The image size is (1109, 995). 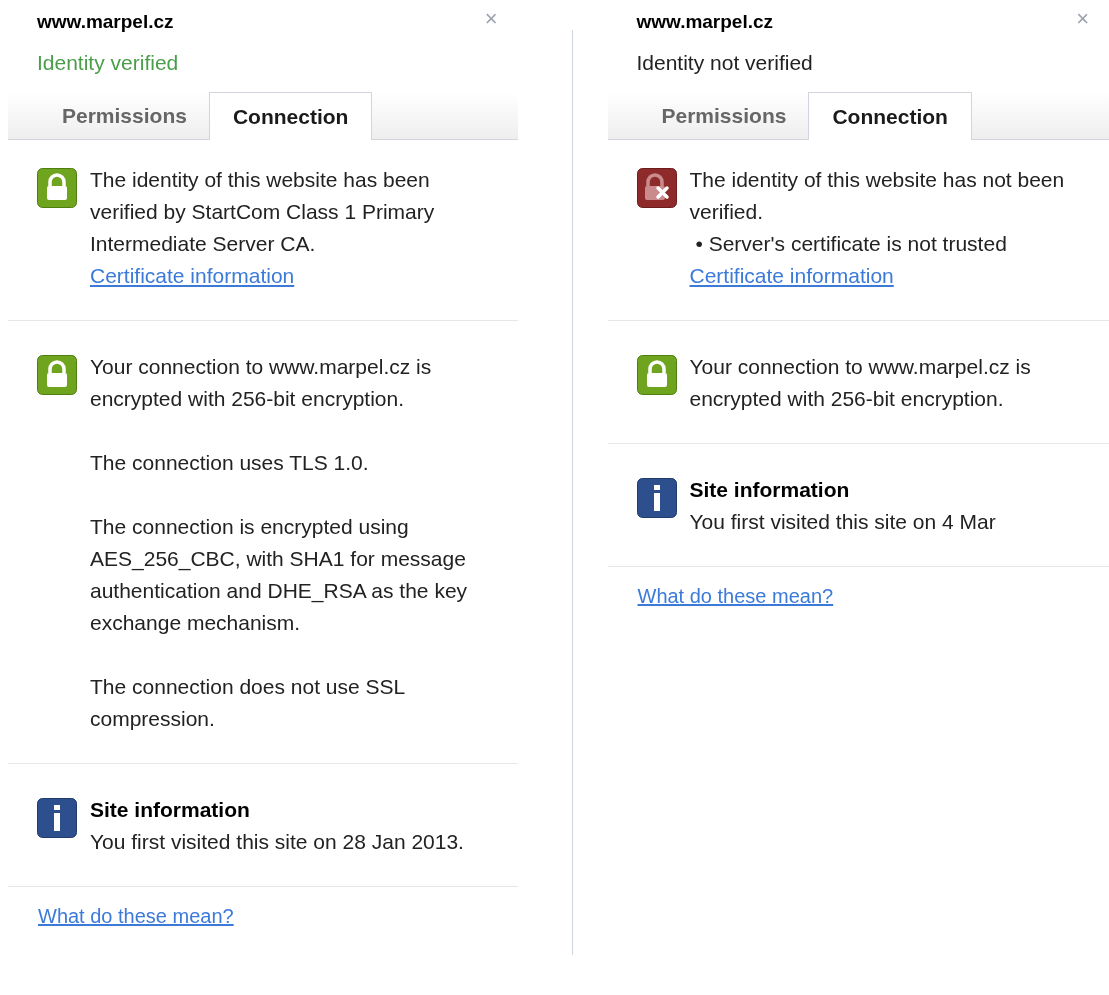 I want to click on section-text: You first visited this site on 28 Jan 2013., so click(x=277, y=842).